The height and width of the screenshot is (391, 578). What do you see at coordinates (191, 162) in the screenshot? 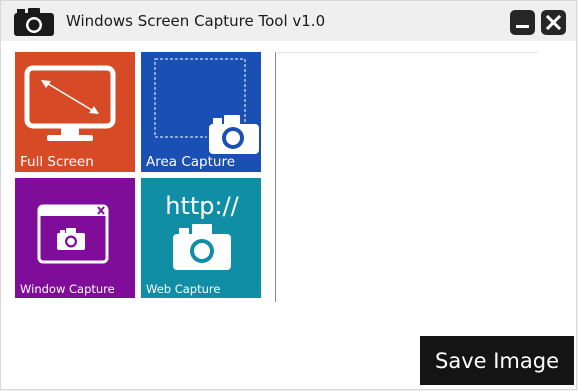
I see `area-capture-label: Area Capture` at bounding box center [191, 162].